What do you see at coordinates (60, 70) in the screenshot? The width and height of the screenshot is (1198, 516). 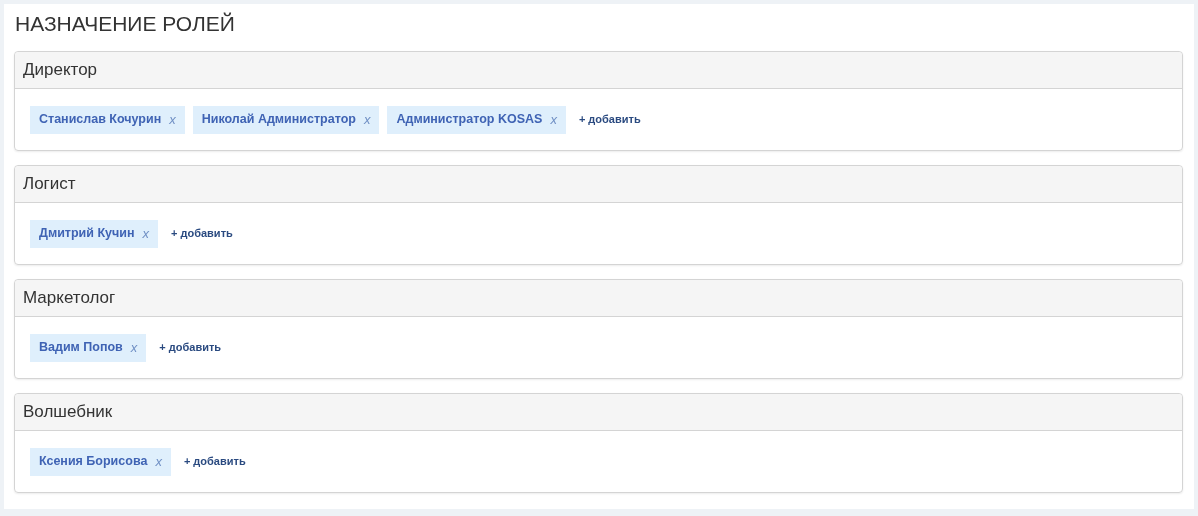 I see `role-name: Директор` at bounding box center [60, 70].